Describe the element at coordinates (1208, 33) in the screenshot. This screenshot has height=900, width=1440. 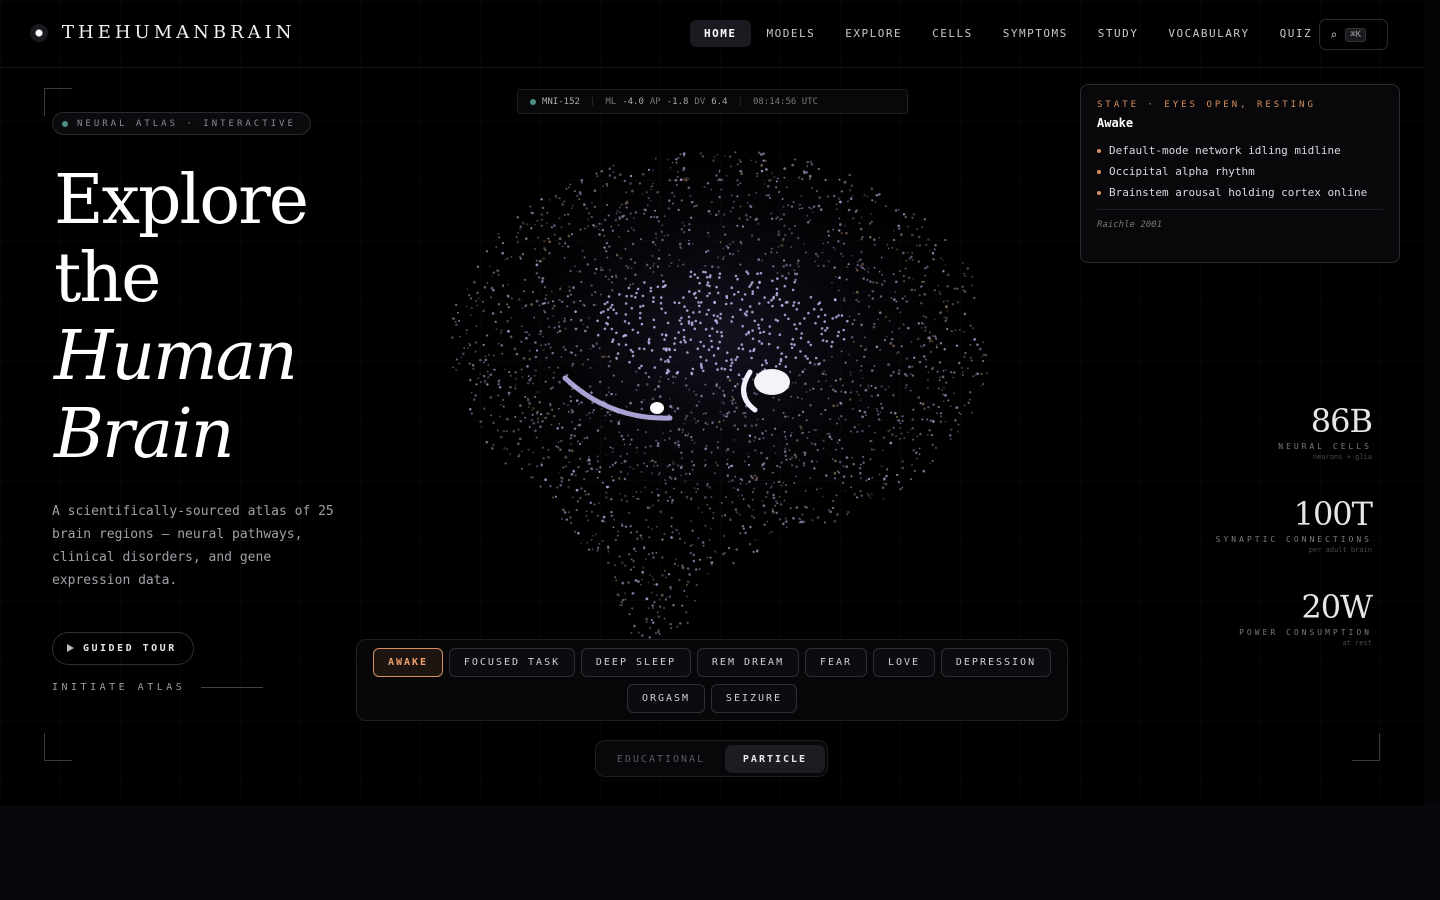
I see `nav-link-vocabulary: VOCABULARY` at that location.